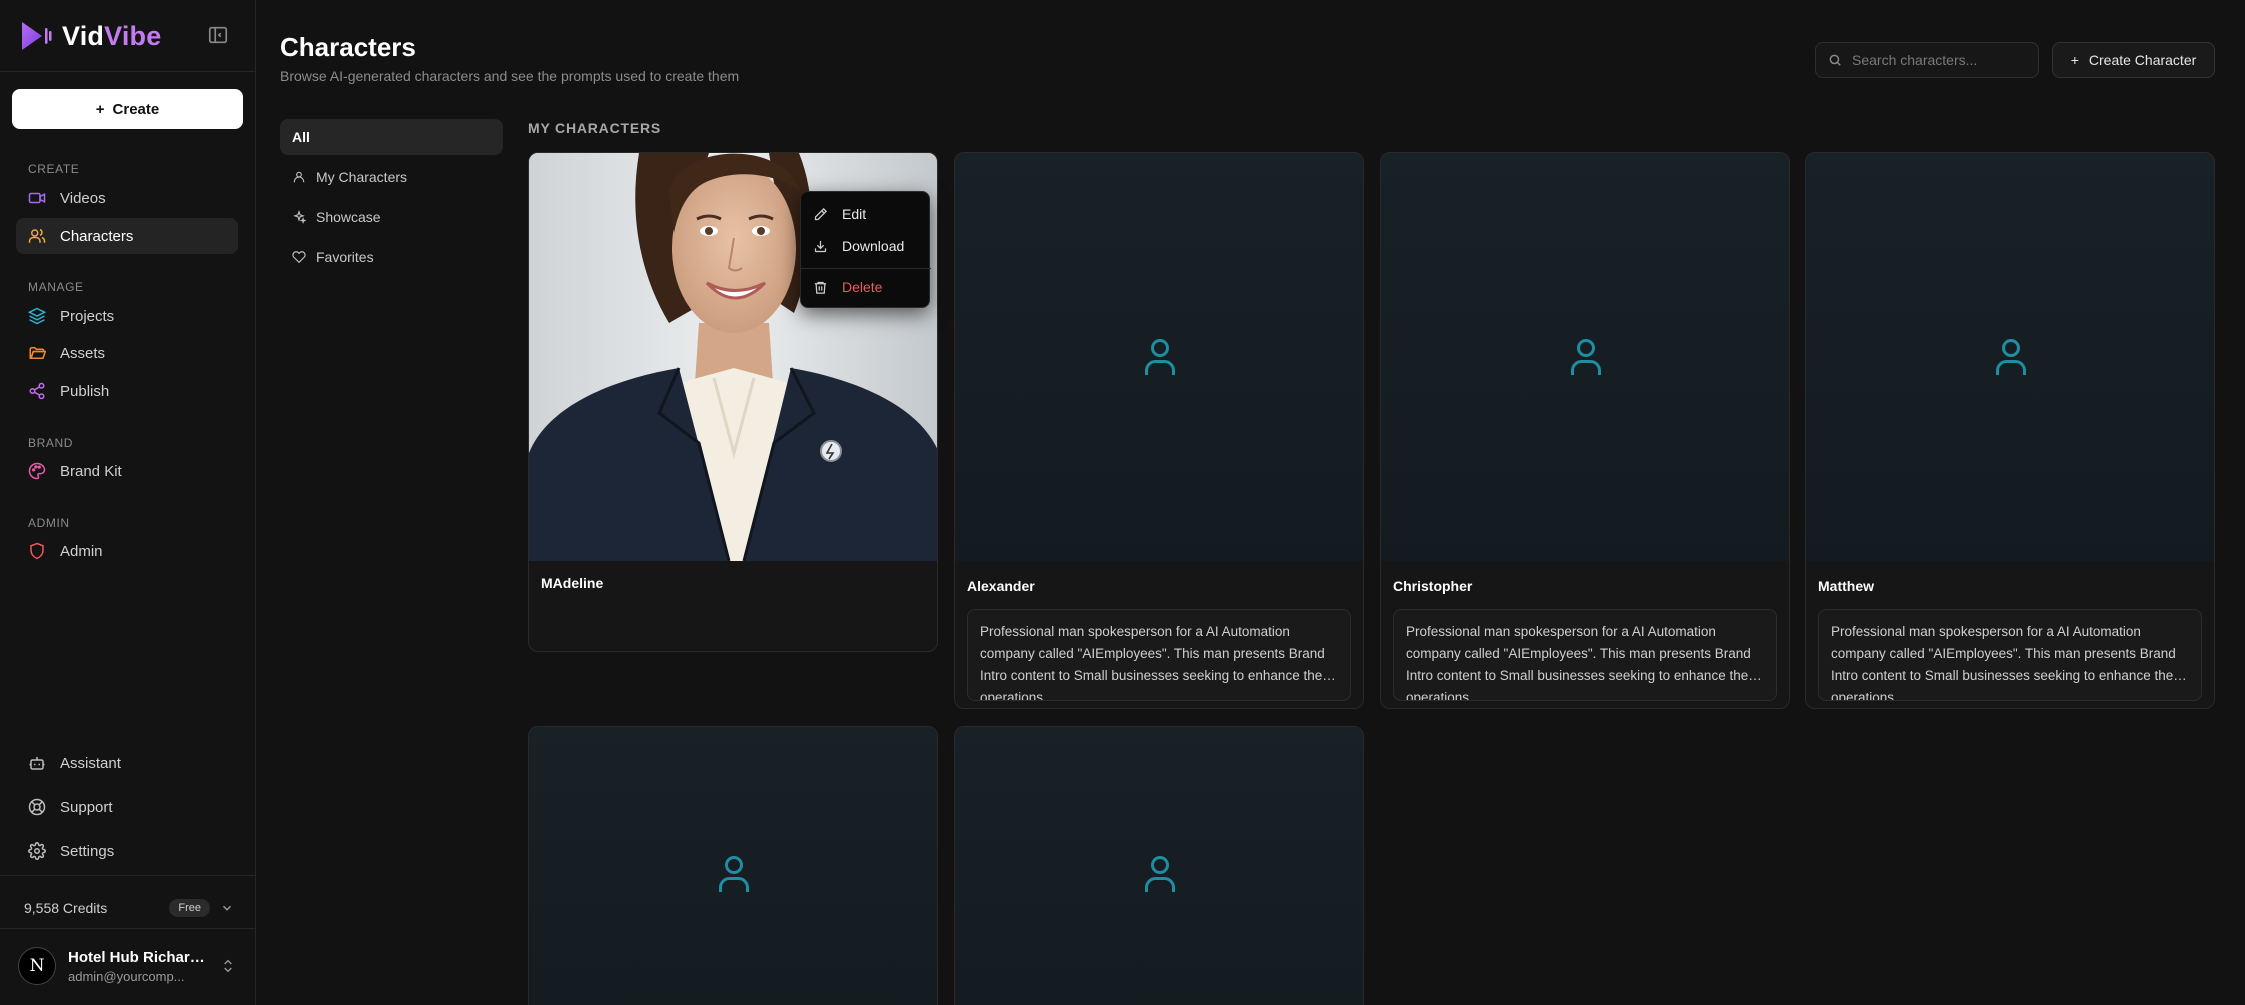 The height and width of the screenshot is (1005, 2245). I want to click on users-icon, so click(37, 235).